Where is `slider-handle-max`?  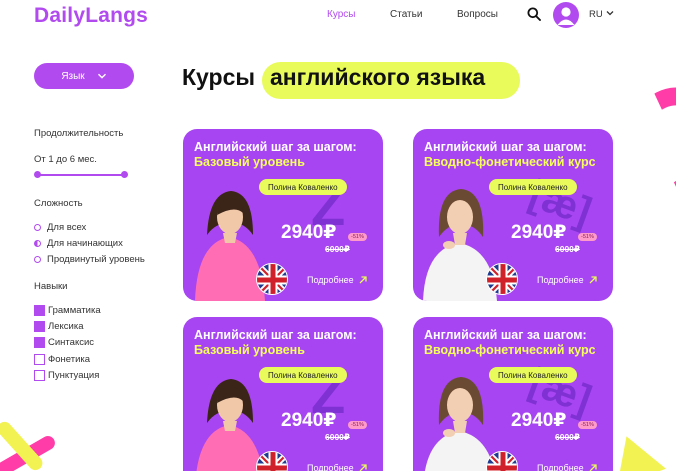 slider-handle-max is located at coordinates (124, 174).